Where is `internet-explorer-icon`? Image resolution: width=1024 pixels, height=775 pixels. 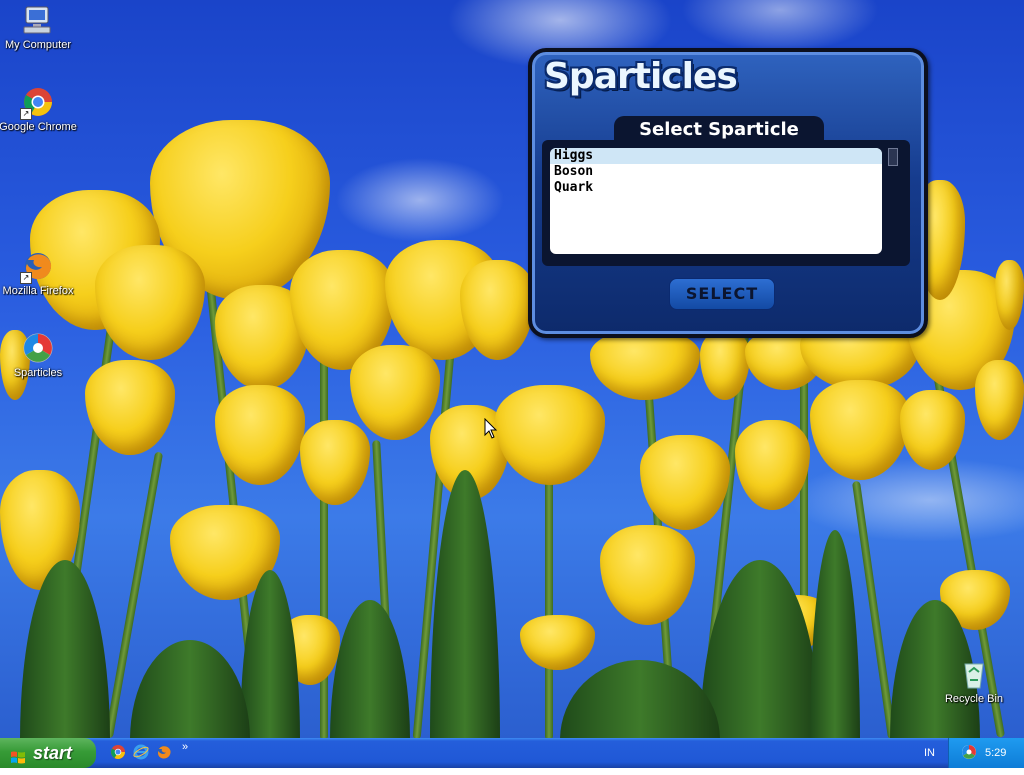
internet-explorer-icon is located at coordinates (142, 753).